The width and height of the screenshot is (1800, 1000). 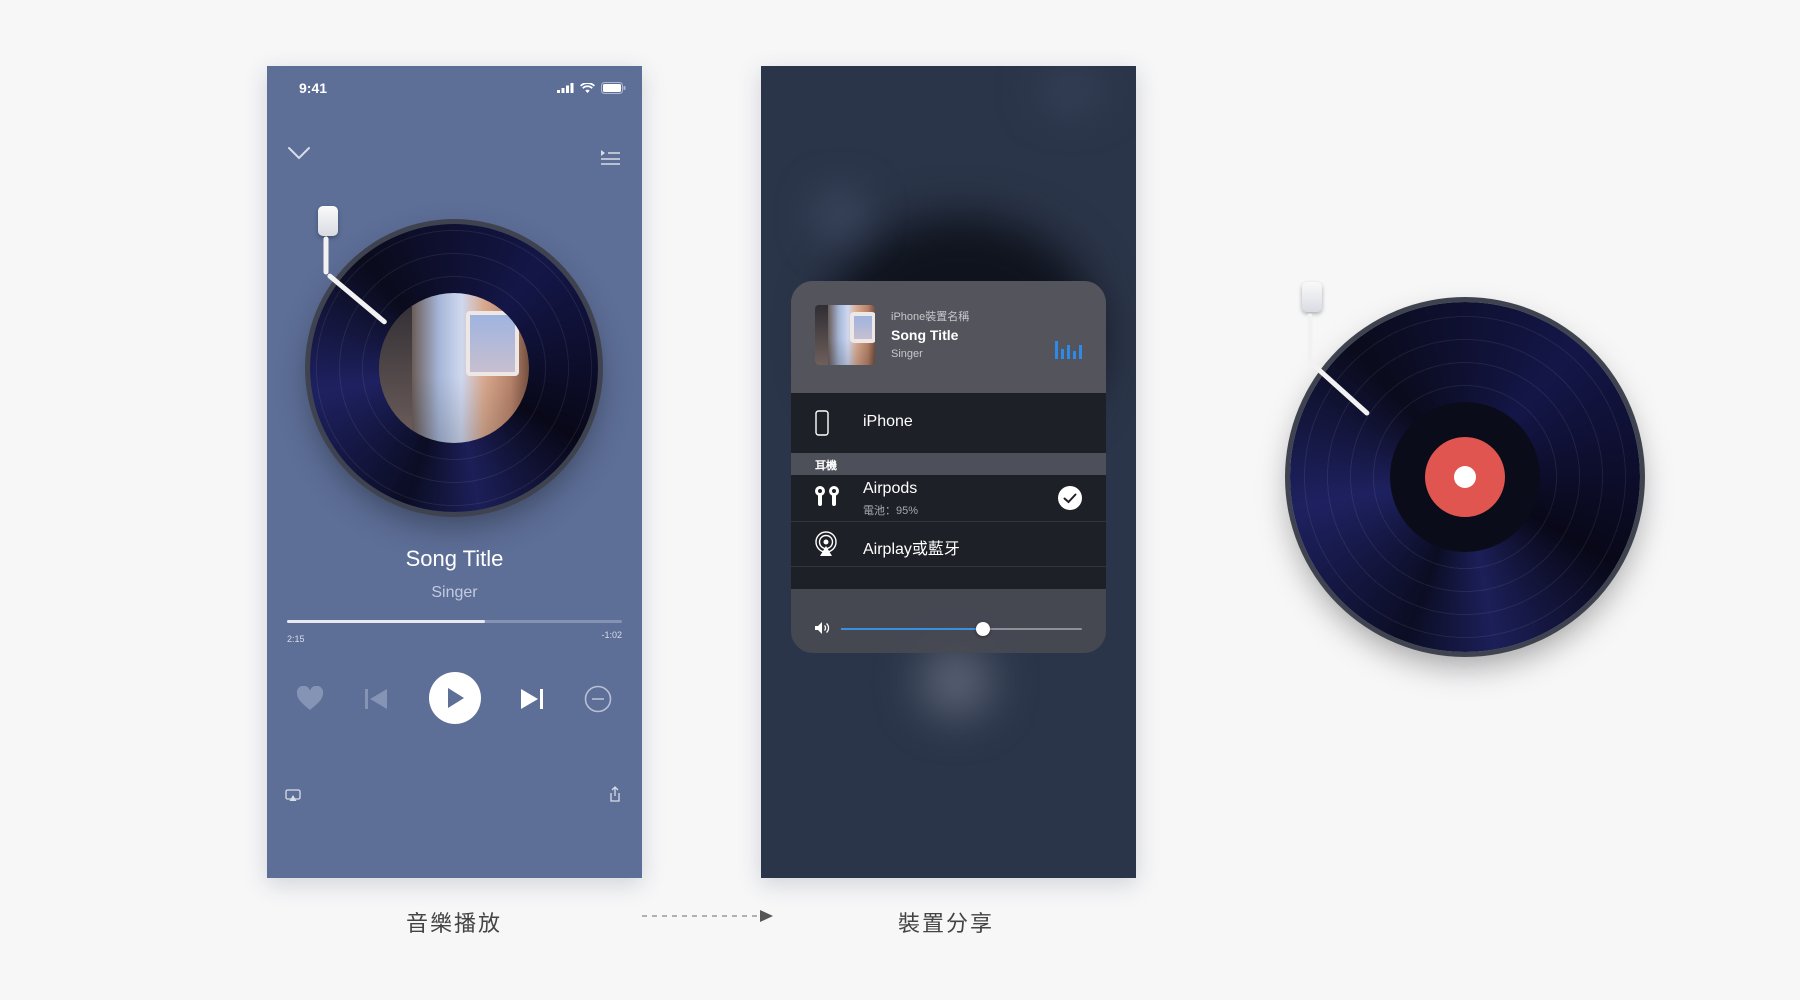 I want to click on airplay-audio-icon, so click(x=826, y=543).